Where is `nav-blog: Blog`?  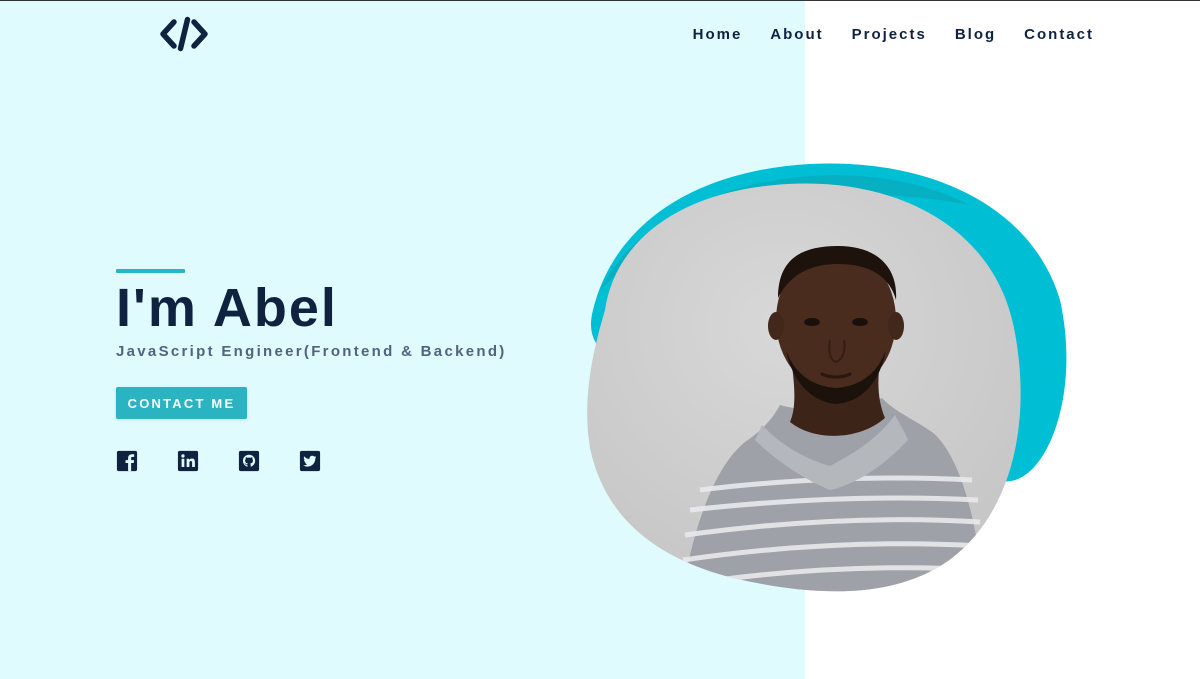
nav-blog: Blog is located at coordinates (975, 34).